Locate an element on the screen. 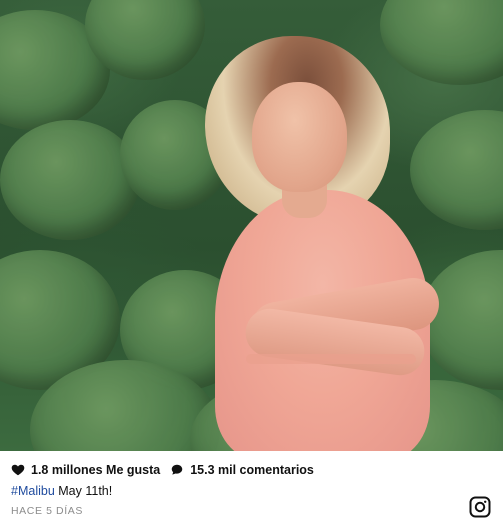 The width and height of the screenshot is (503, 530). belt-shape is located at coordinates (331, 359).